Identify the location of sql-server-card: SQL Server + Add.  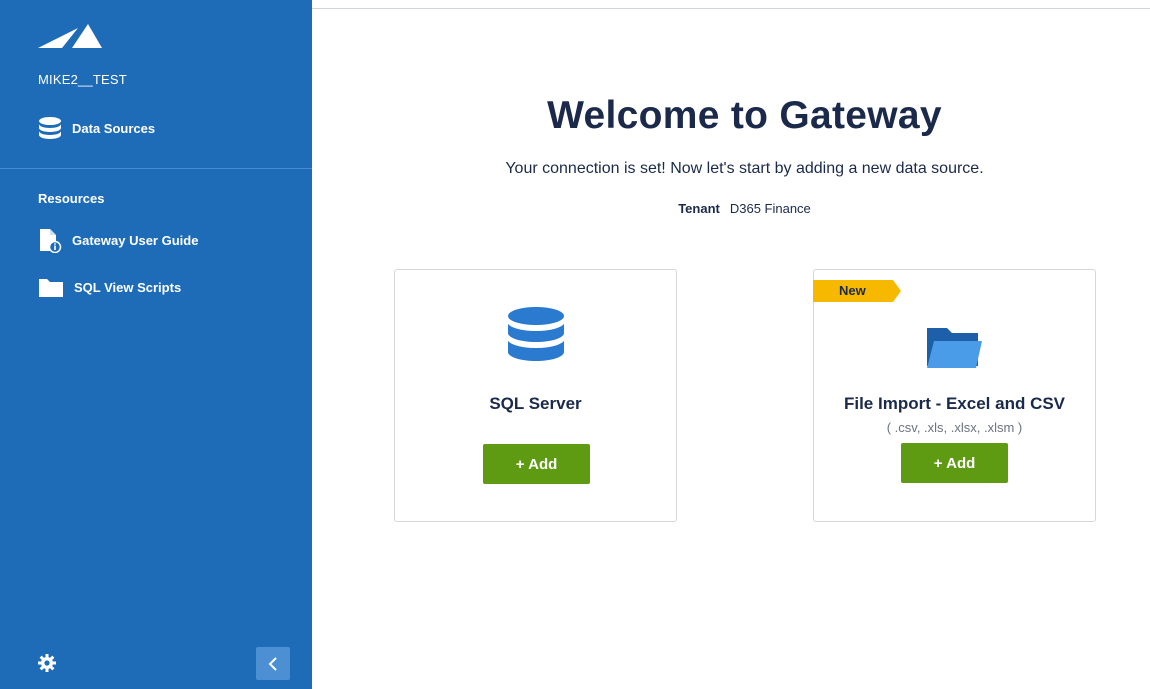
(535, 395).